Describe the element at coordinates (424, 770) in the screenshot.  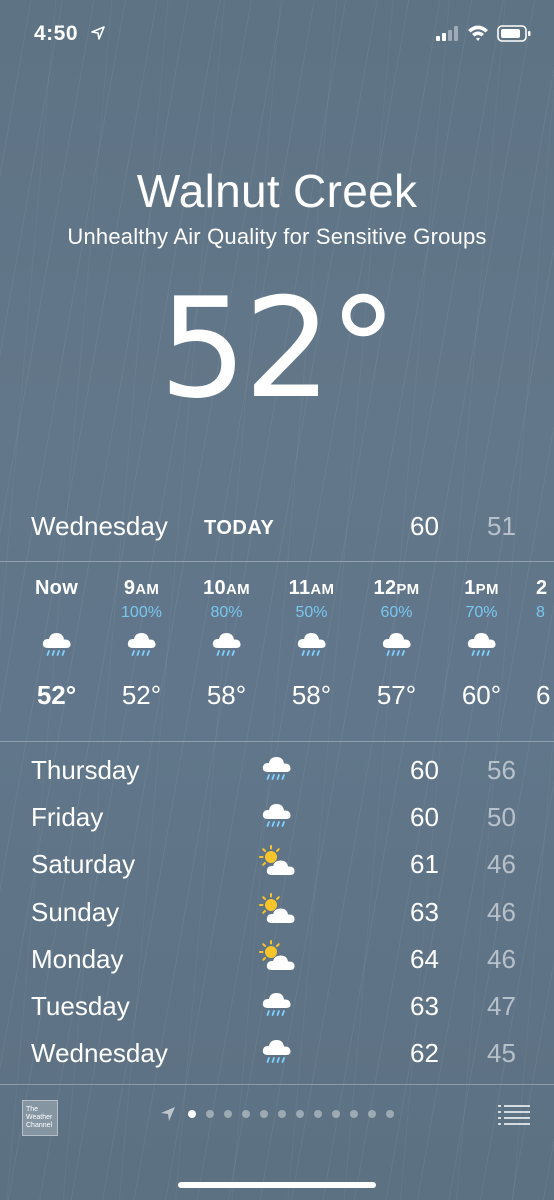
I see `day-high: 60` at that location.